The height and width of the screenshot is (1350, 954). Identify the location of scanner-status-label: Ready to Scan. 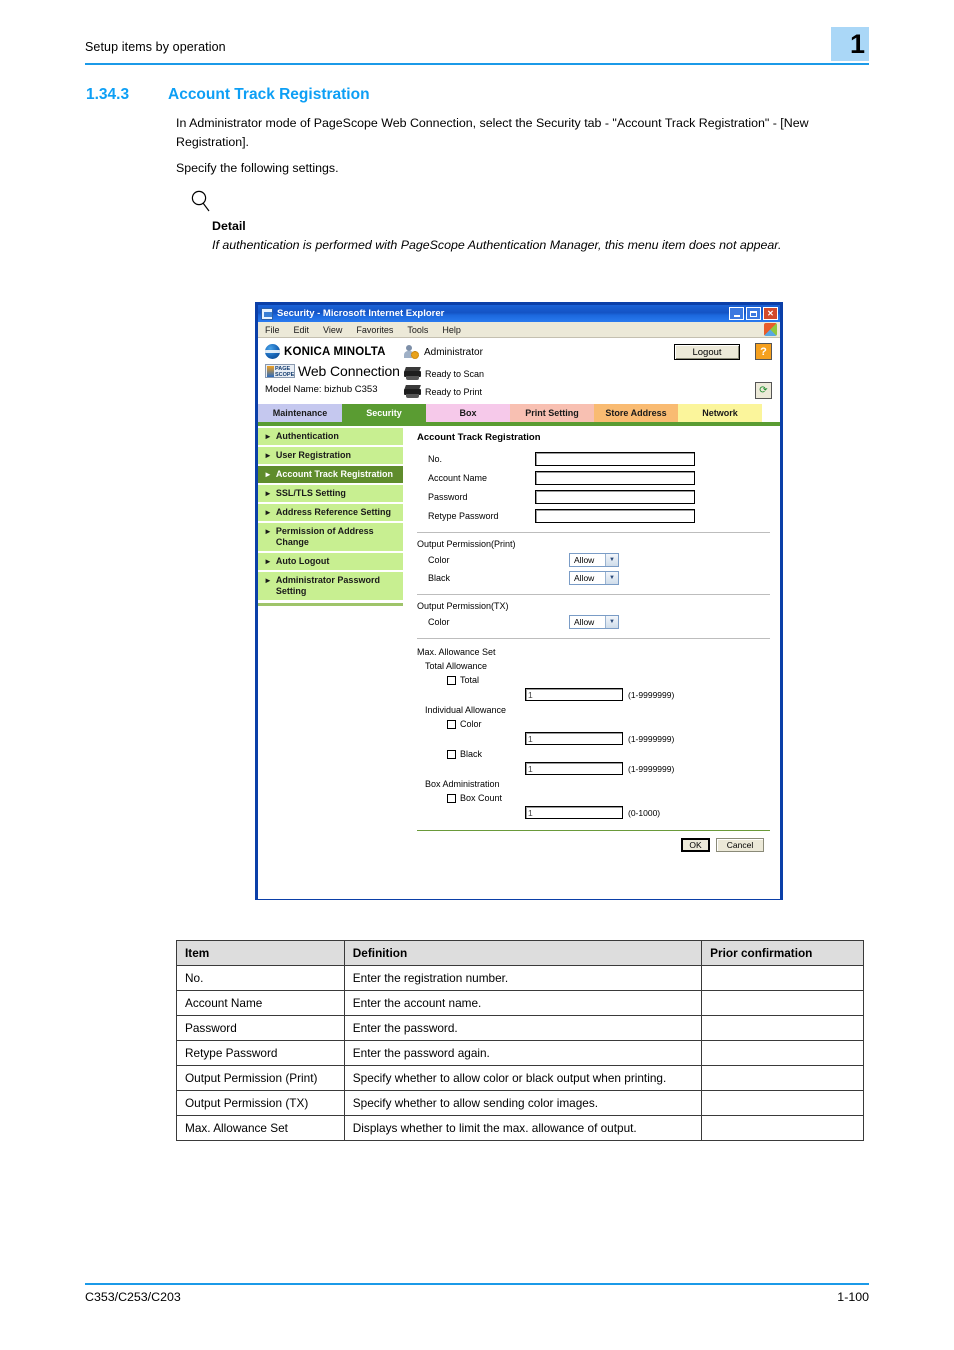
(455, 373).